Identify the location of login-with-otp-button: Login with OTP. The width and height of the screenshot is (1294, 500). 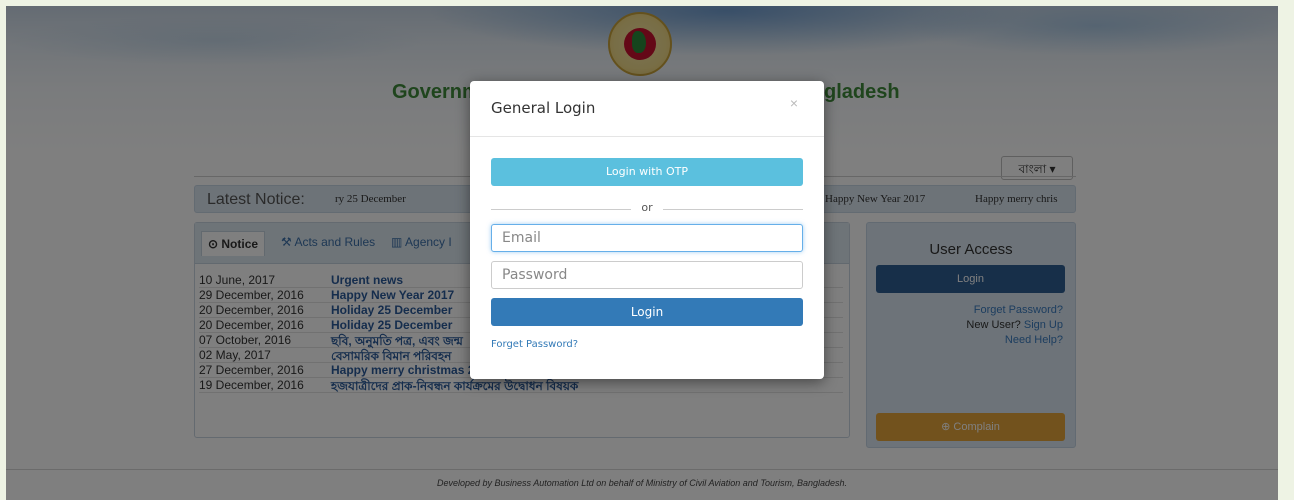
(647, 172).